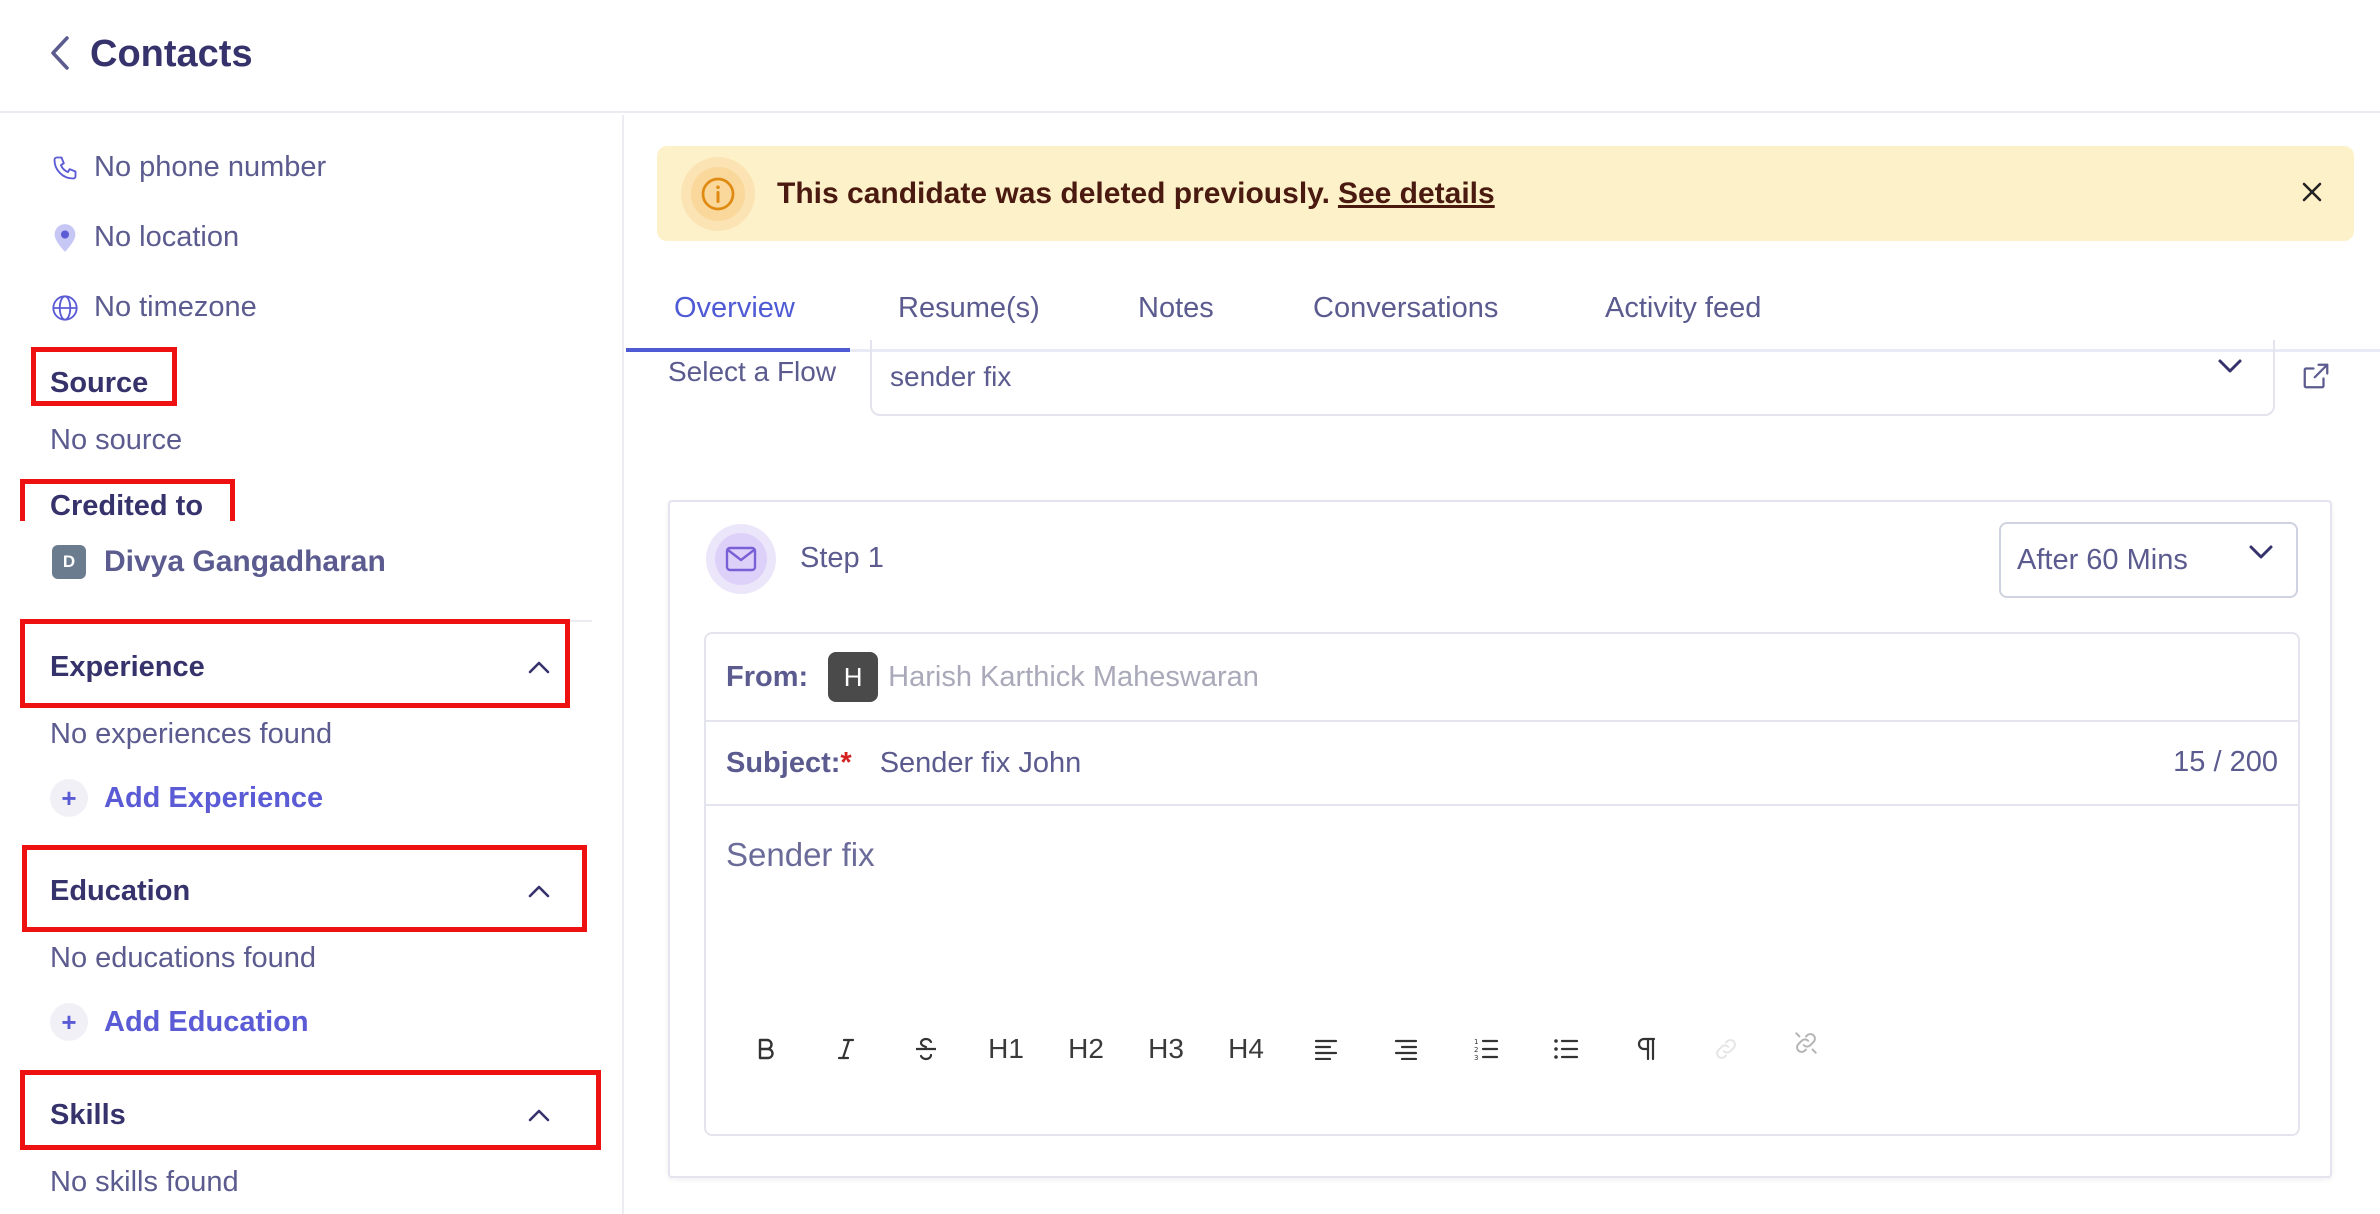 The width and height of the screenshot is (2380, 1214). Describe the element at coordinates (951, 376) in the screenshot. I see `flow-select-value: sender fix` at that location.